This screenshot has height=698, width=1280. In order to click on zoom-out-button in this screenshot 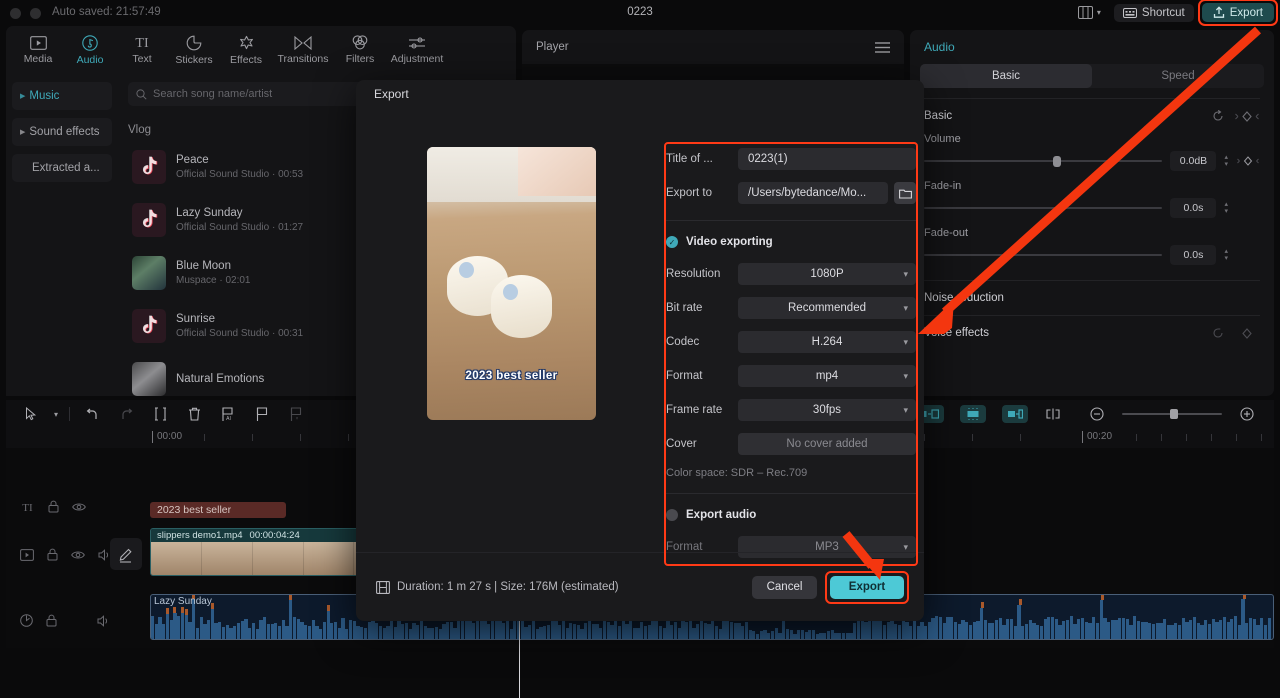, I will do `click(1097, 414)`.